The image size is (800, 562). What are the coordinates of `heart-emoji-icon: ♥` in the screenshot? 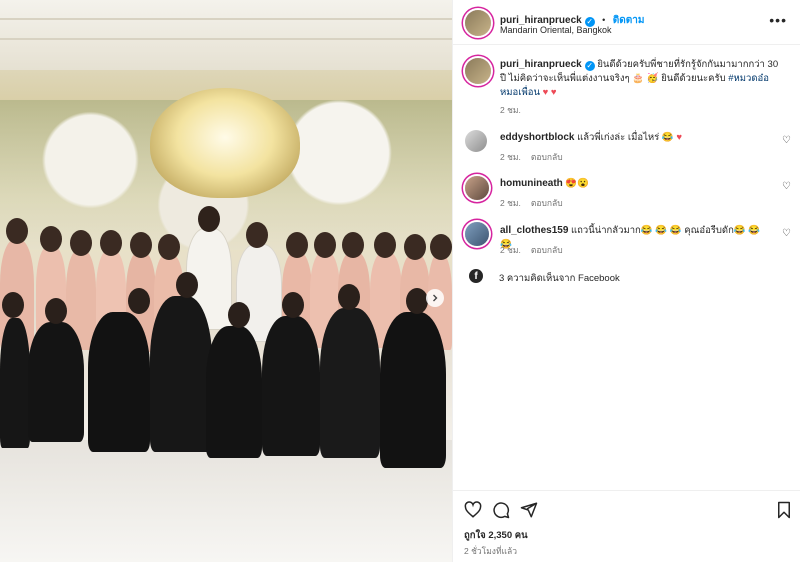 It's located at (679, 137).